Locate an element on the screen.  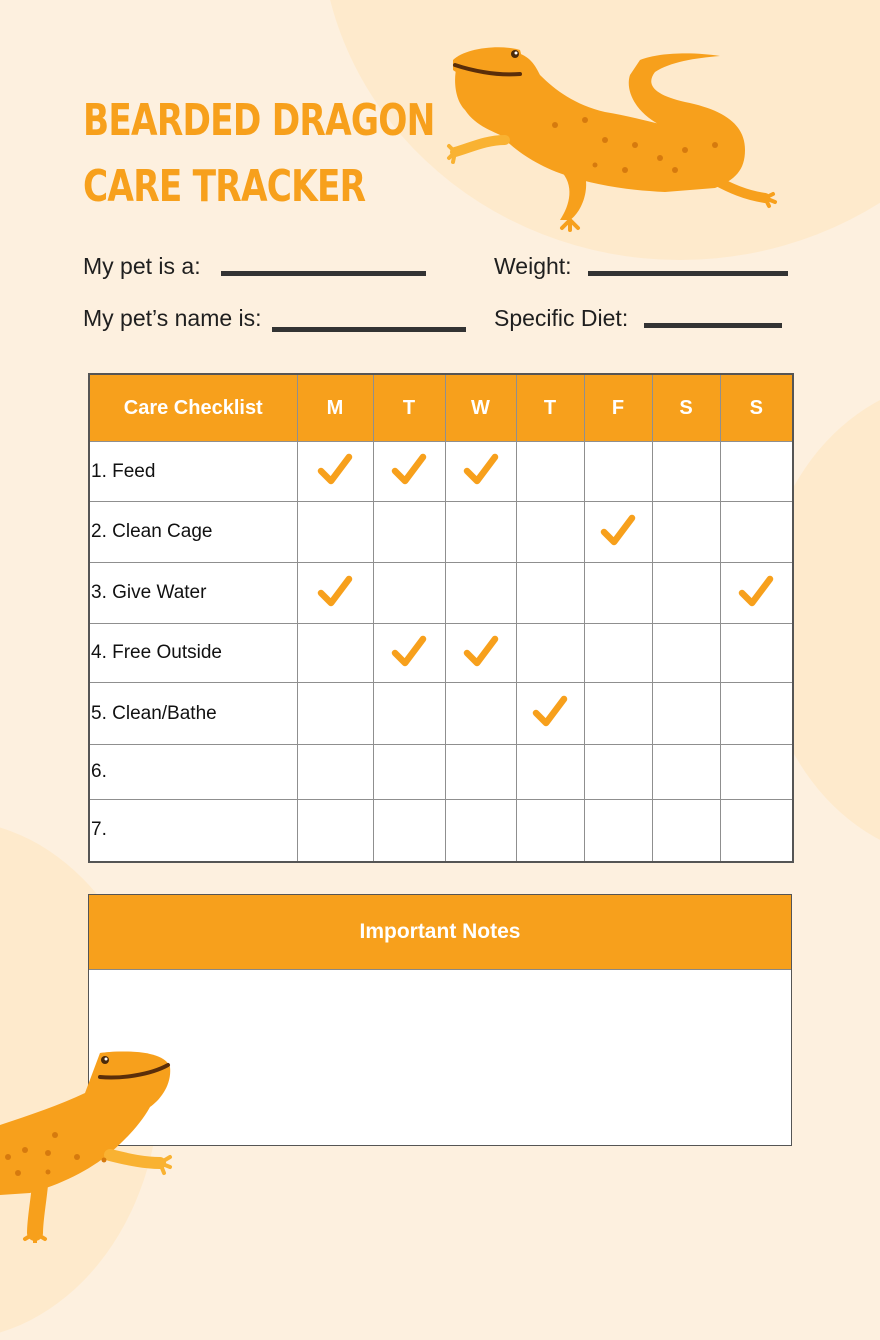
task-label: 3. Give Water is located at coordinates (193, 593).